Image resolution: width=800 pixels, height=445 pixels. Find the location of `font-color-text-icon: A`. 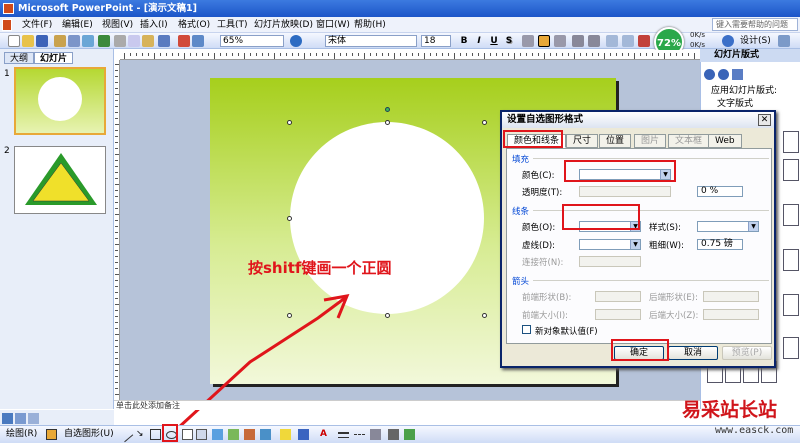

font-color-text-icon: A is located at coordinates (323, 434).